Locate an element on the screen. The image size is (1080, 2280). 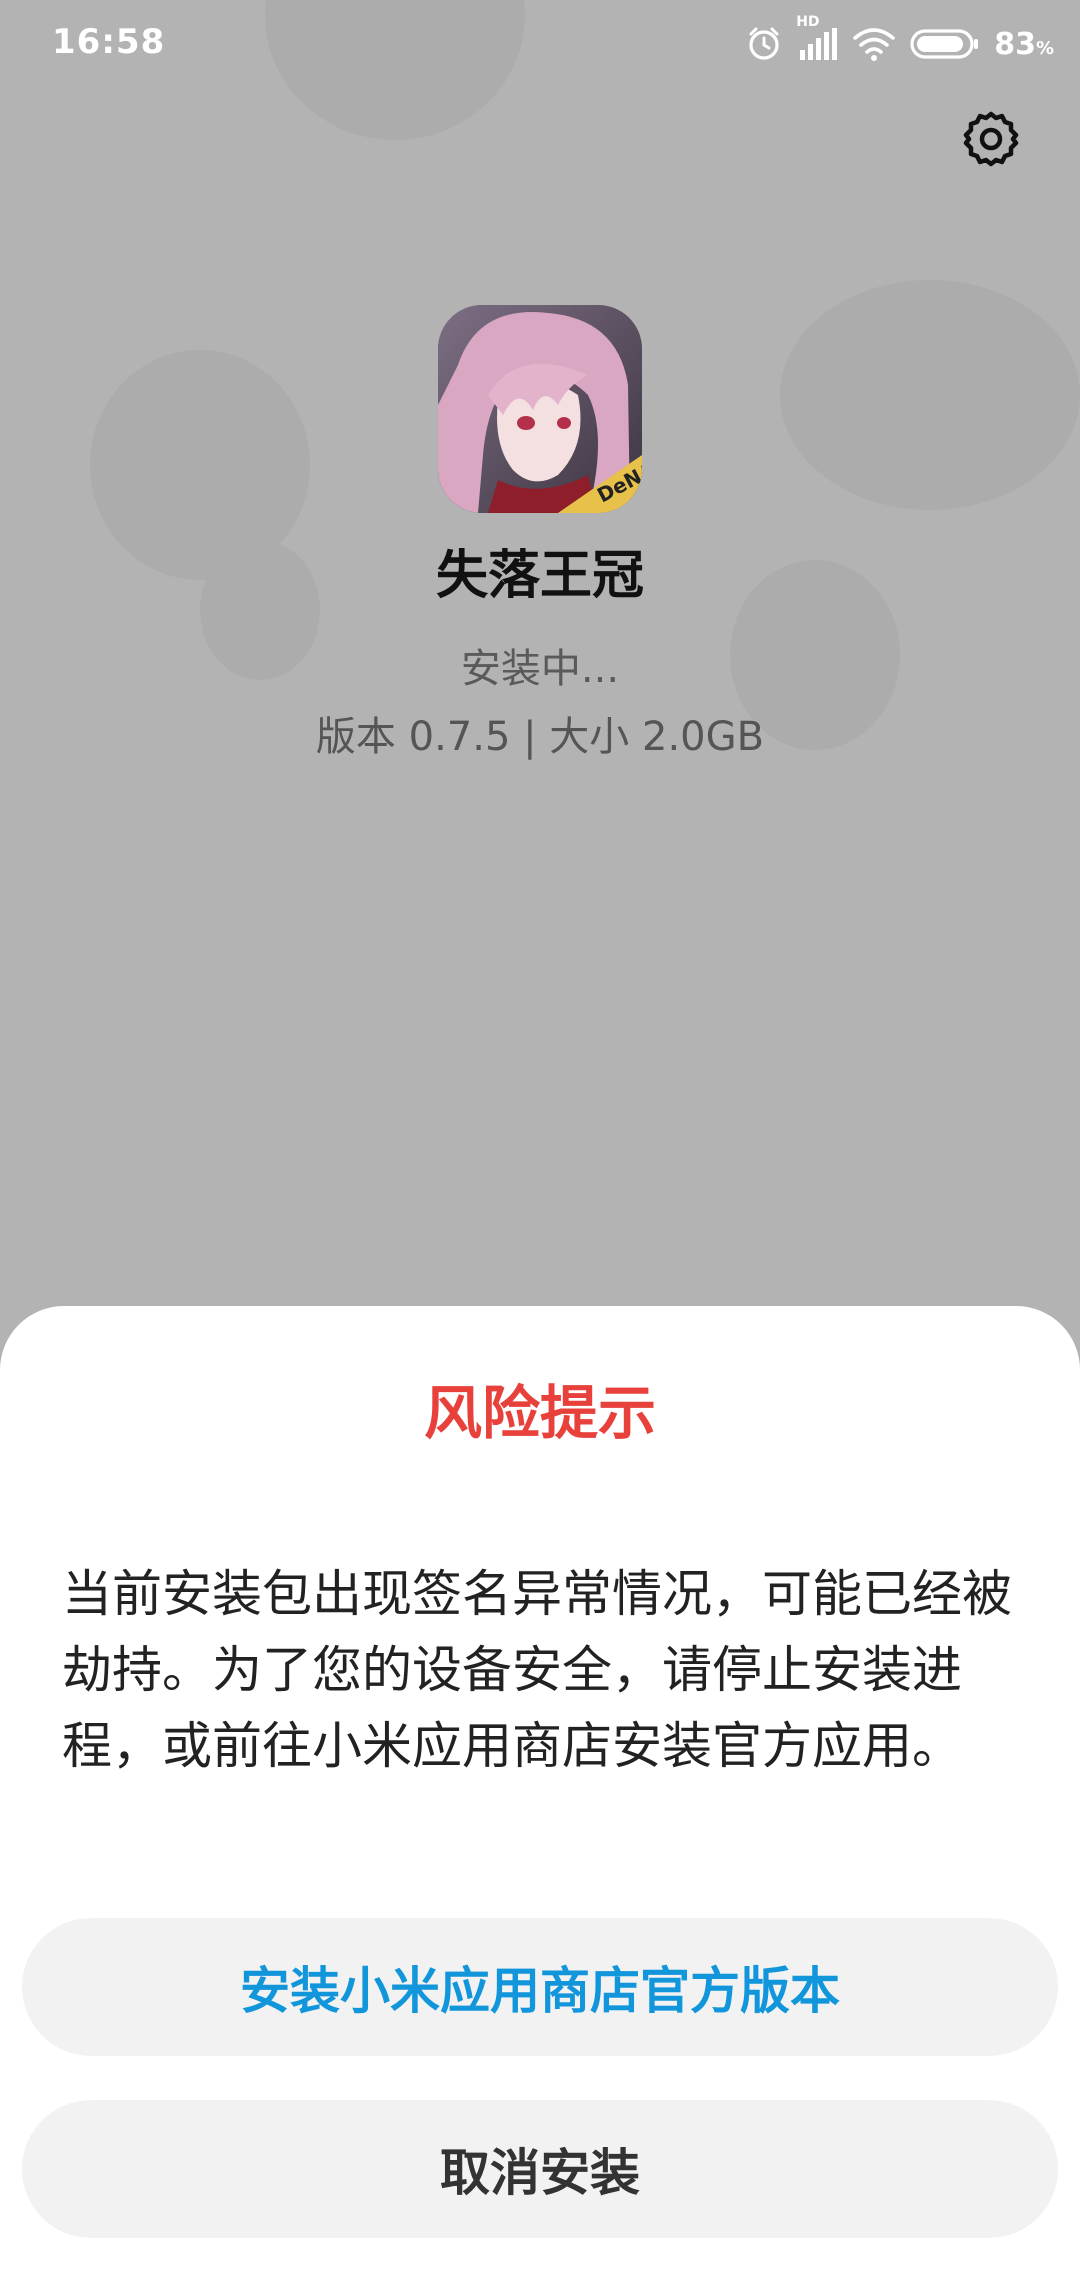
battery-value: 83 is located at coordinates (1015, 44).